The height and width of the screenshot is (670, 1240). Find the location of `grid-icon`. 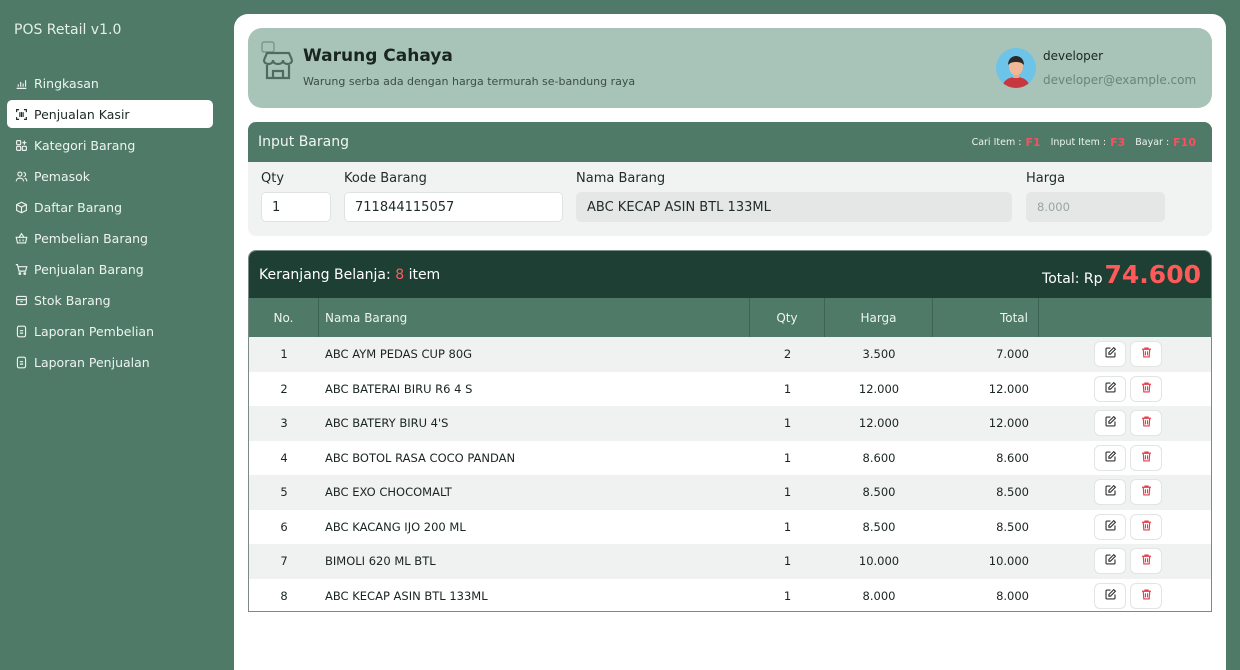

grid-icon is located at coordinates (21, 145).